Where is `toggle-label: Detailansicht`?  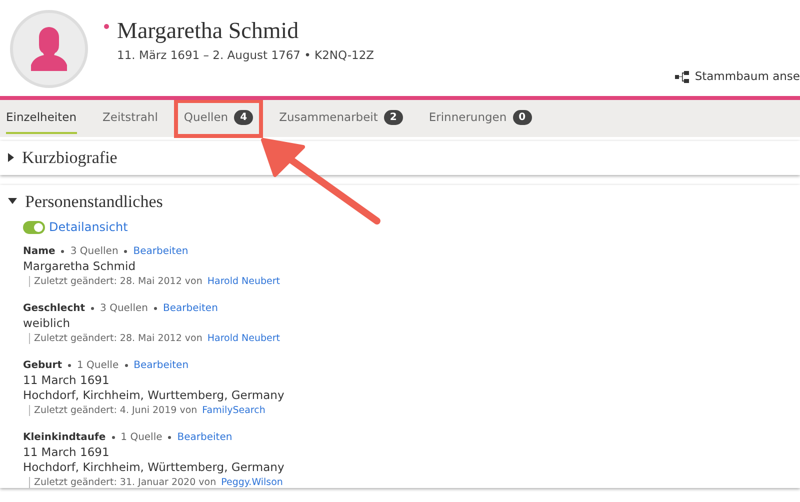 toggle-label: Detailansicht is located at coordinates (88, 227).